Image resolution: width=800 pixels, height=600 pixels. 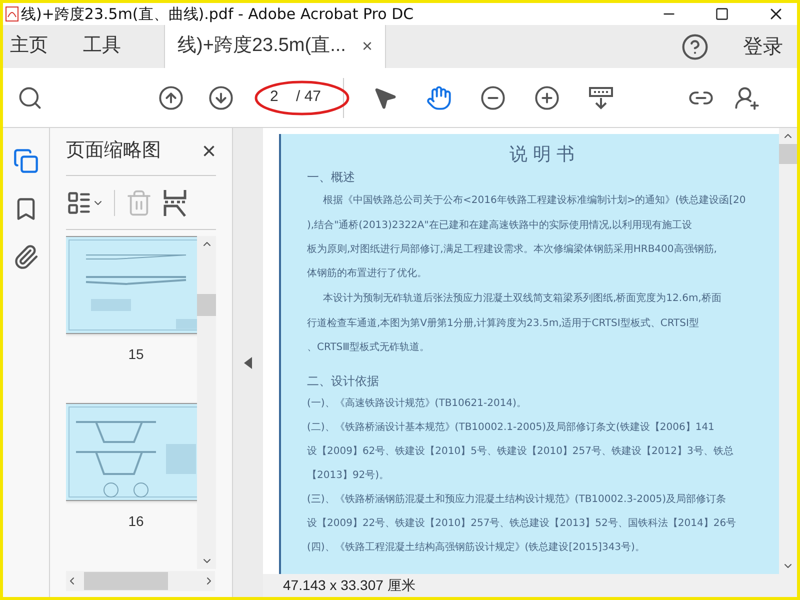 I want to click on page-number-field: 2, so click(x=281, y=97).